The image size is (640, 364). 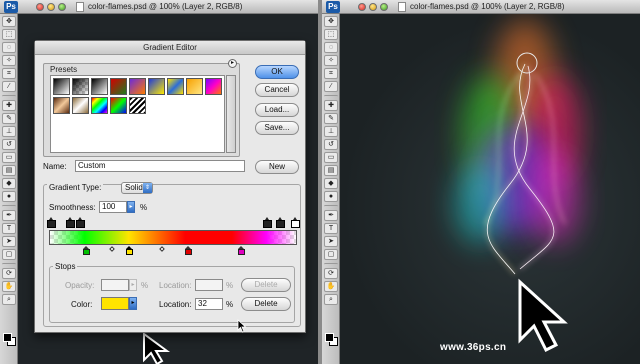 I want to click on dialog-title: Gradient Editor, so click(x=170, y=48).